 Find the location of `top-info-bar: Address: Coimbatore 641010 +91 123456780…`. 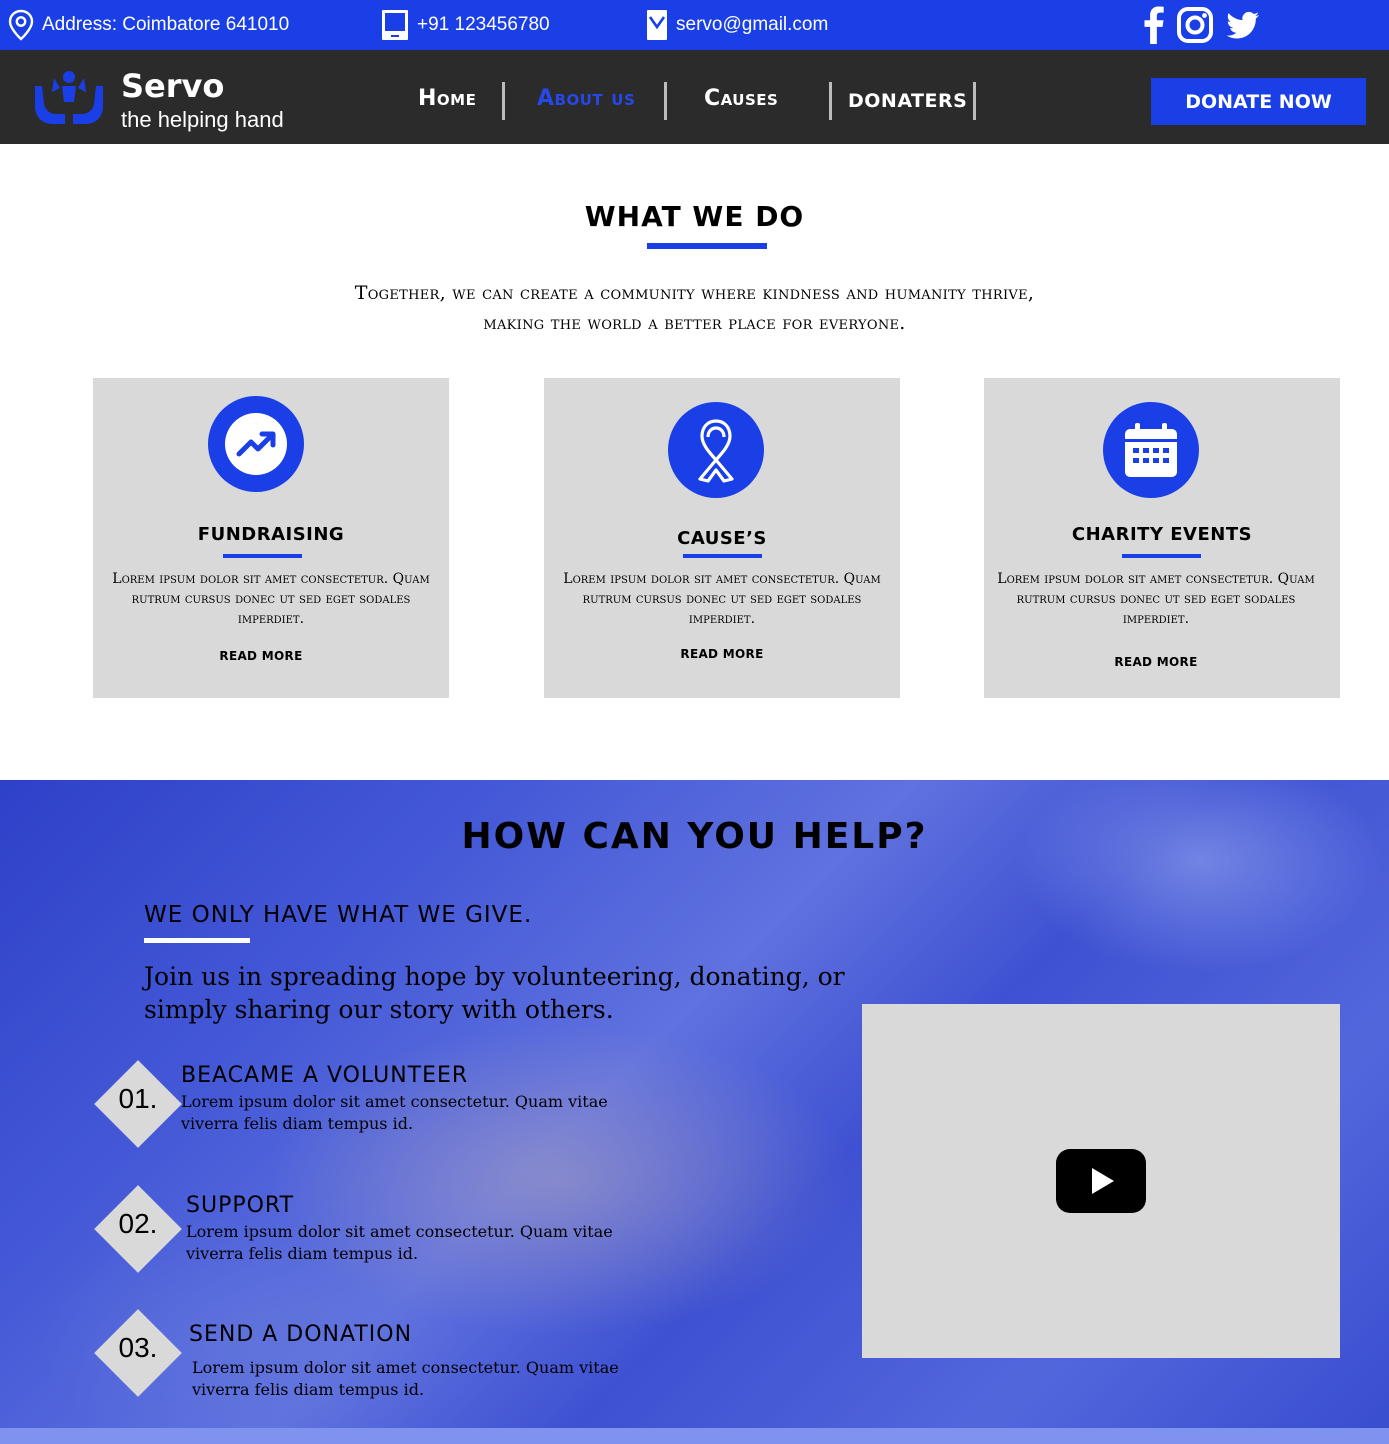

top-info-bar: Address: Coimbatore 641010 +91 123456780… is located at coordinates (694, 25).